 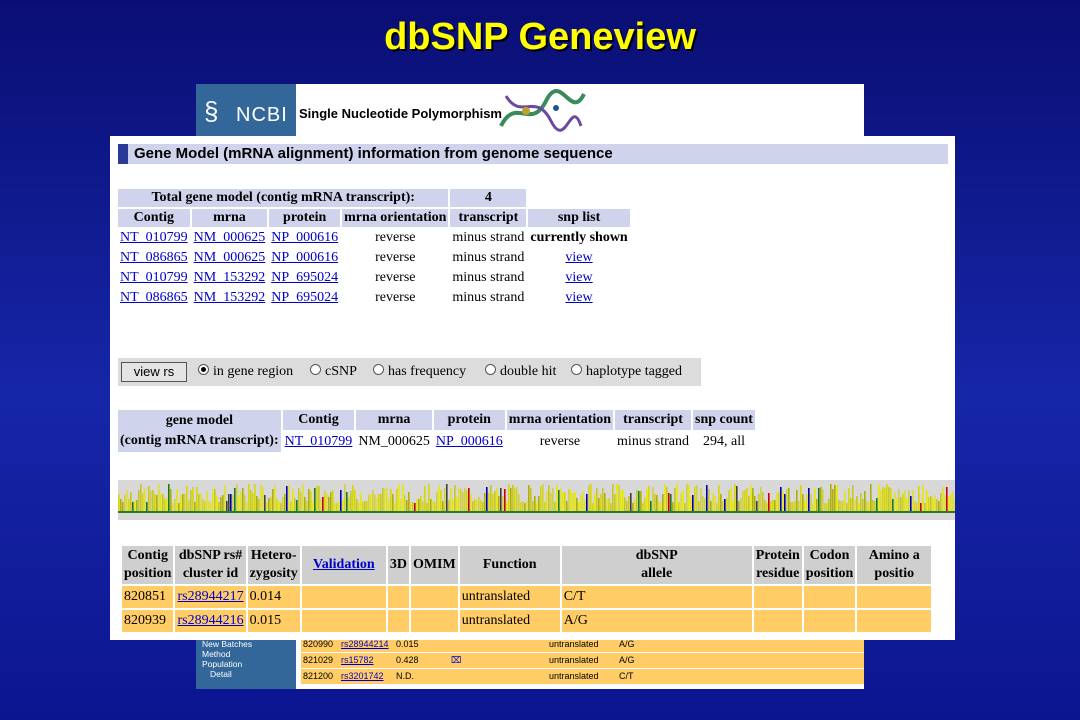 What do you see at coordinates (365, 644) in the screenshot?
I see `rs-link: rs28944214` at bounding box center [365, 644].